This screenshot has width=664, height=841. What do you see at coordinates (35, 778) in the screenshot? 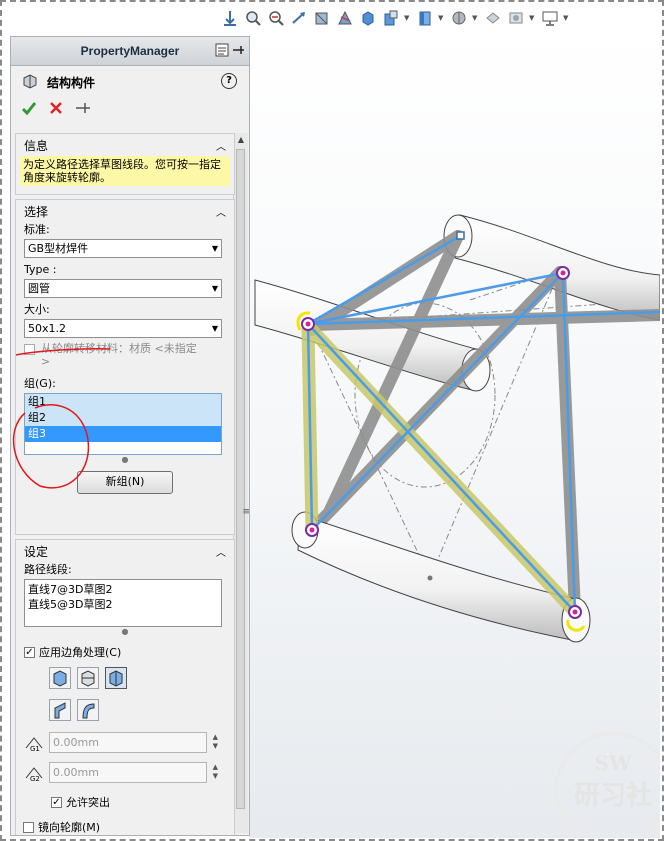
I see `gap2-label: G2` at bounding box center [35, 778].